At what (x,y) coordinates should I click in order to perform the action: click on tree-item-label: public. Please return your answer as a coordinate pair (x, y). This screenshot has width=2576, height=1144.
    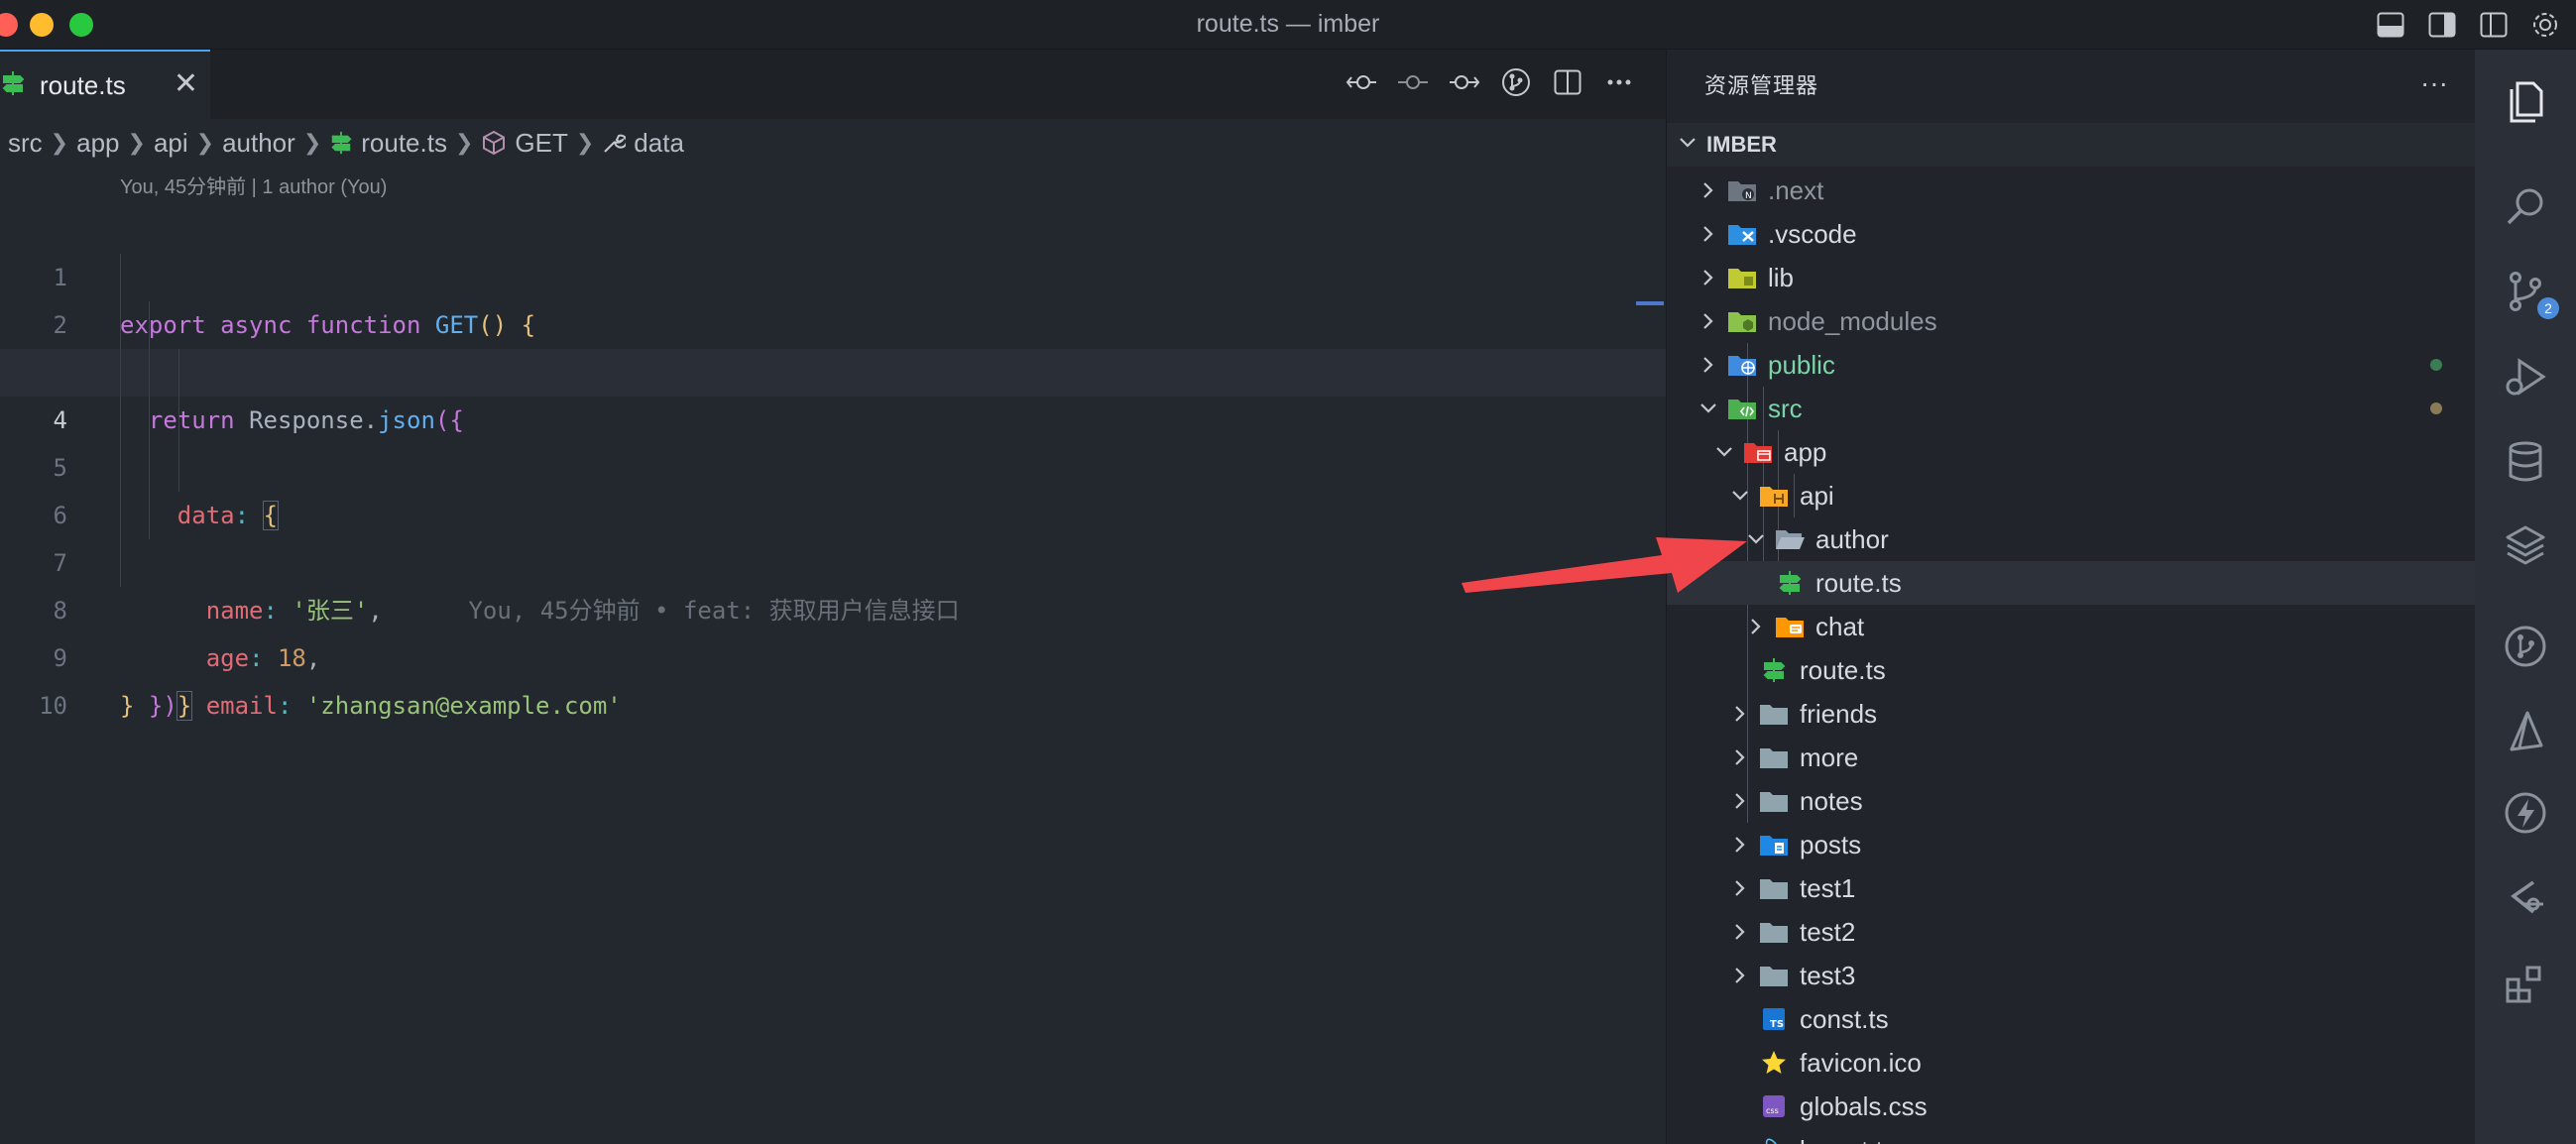
    Looking at the image, I should click on (1801, 364).